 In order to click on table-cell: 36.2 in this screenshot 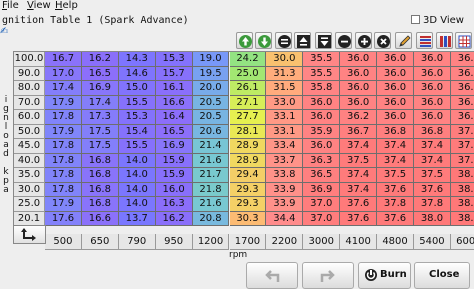, I will do `click(359, 117)`.